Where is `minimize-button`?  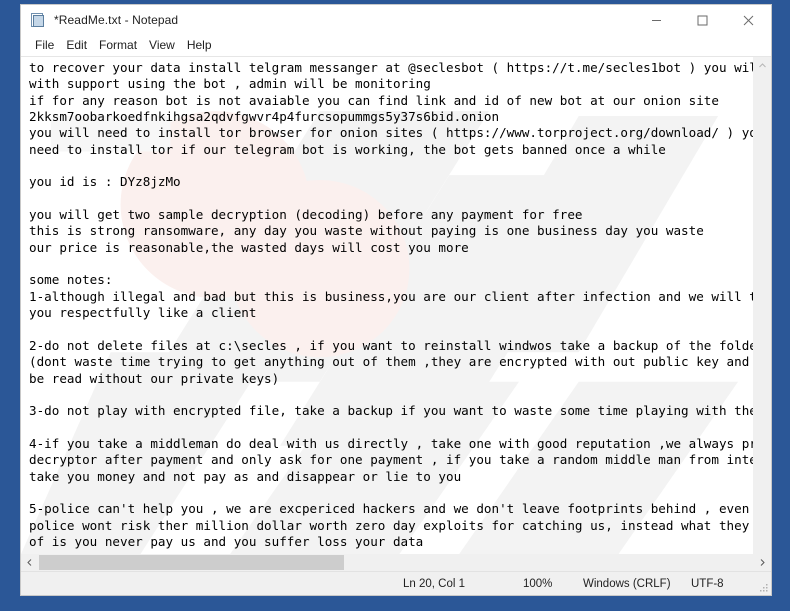
minimize-button is located at coordinates (656, 20).